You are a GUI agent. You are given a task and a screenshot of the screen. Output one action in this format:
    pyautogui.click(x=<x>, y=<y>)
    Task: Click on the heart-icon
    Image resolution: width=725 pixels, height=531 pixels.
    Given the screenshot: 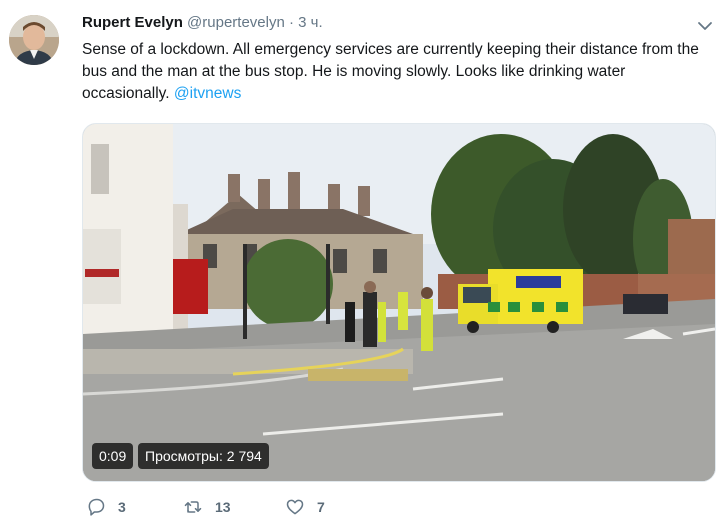 What is the action you would take?
    pyautogui.click(x=295, y=507)
    